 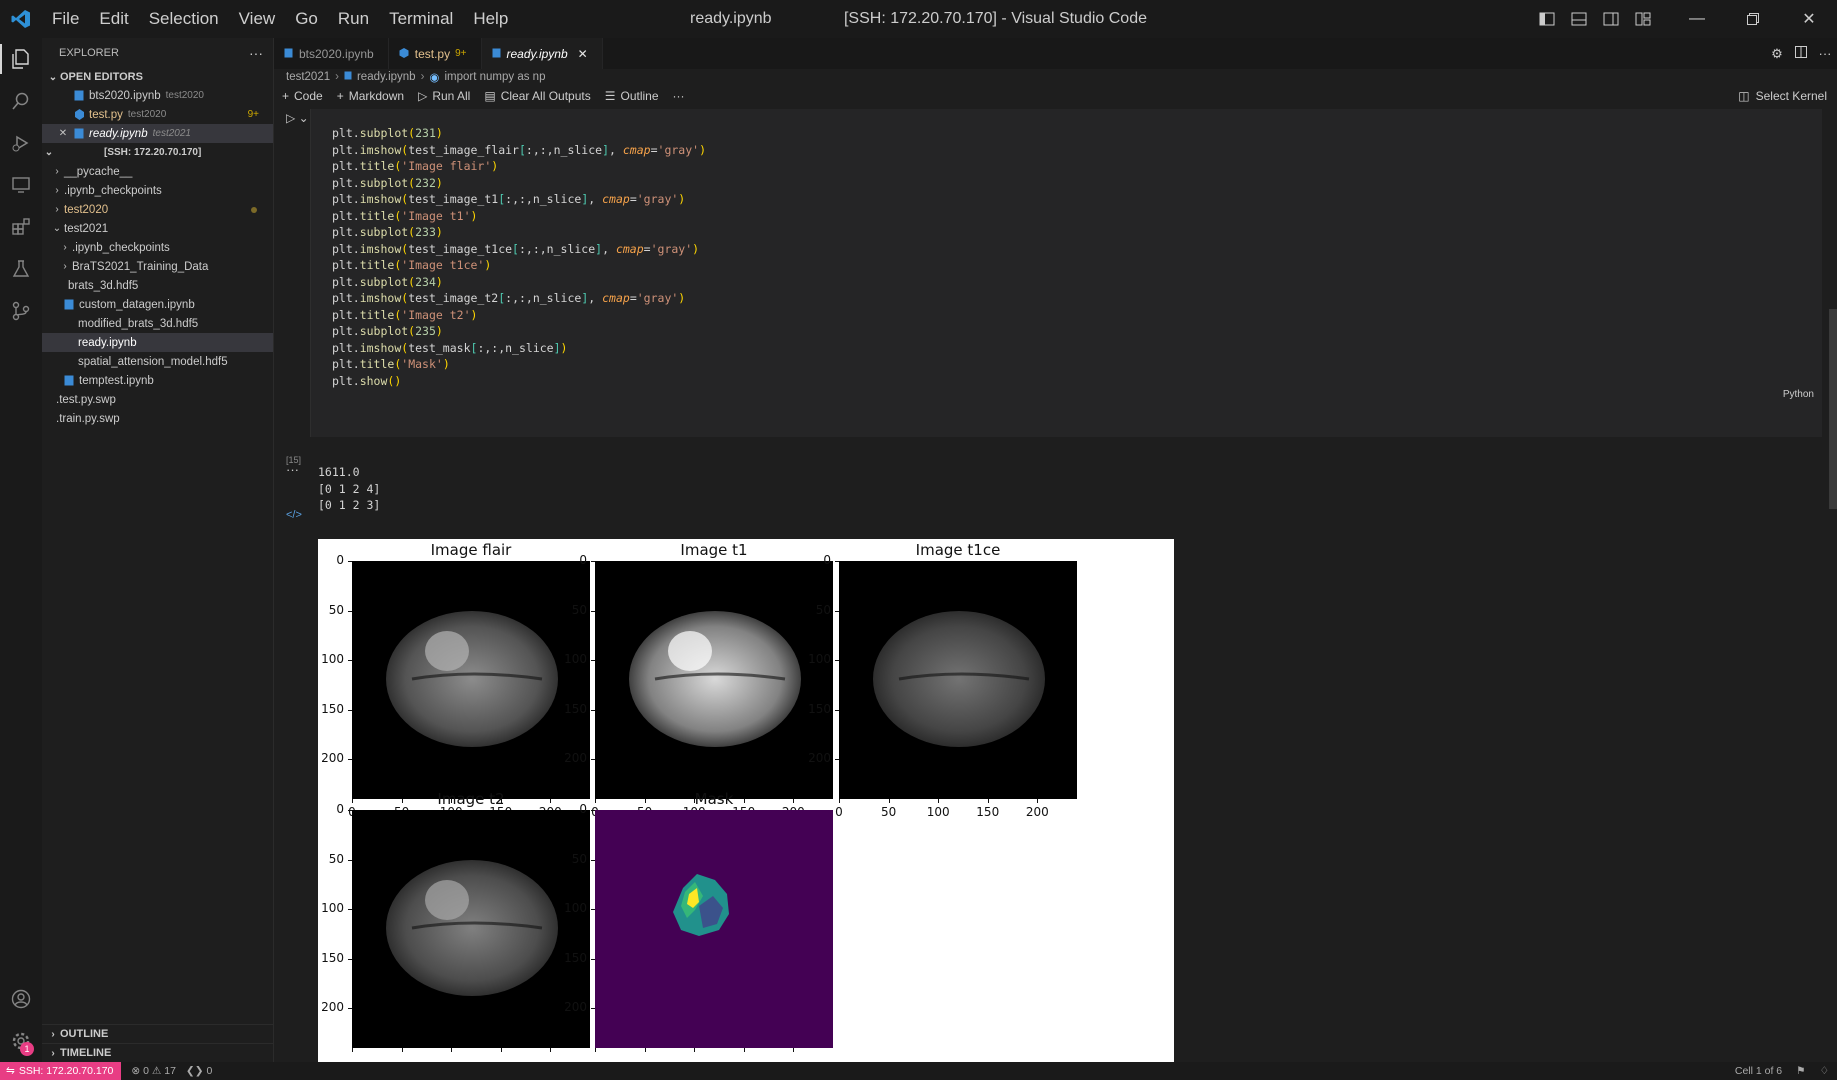 What do you see at coordinates (1547, 19) in the screenshot?
I see `toggle-sidebar-icon` at bounding box center [1547, 19].